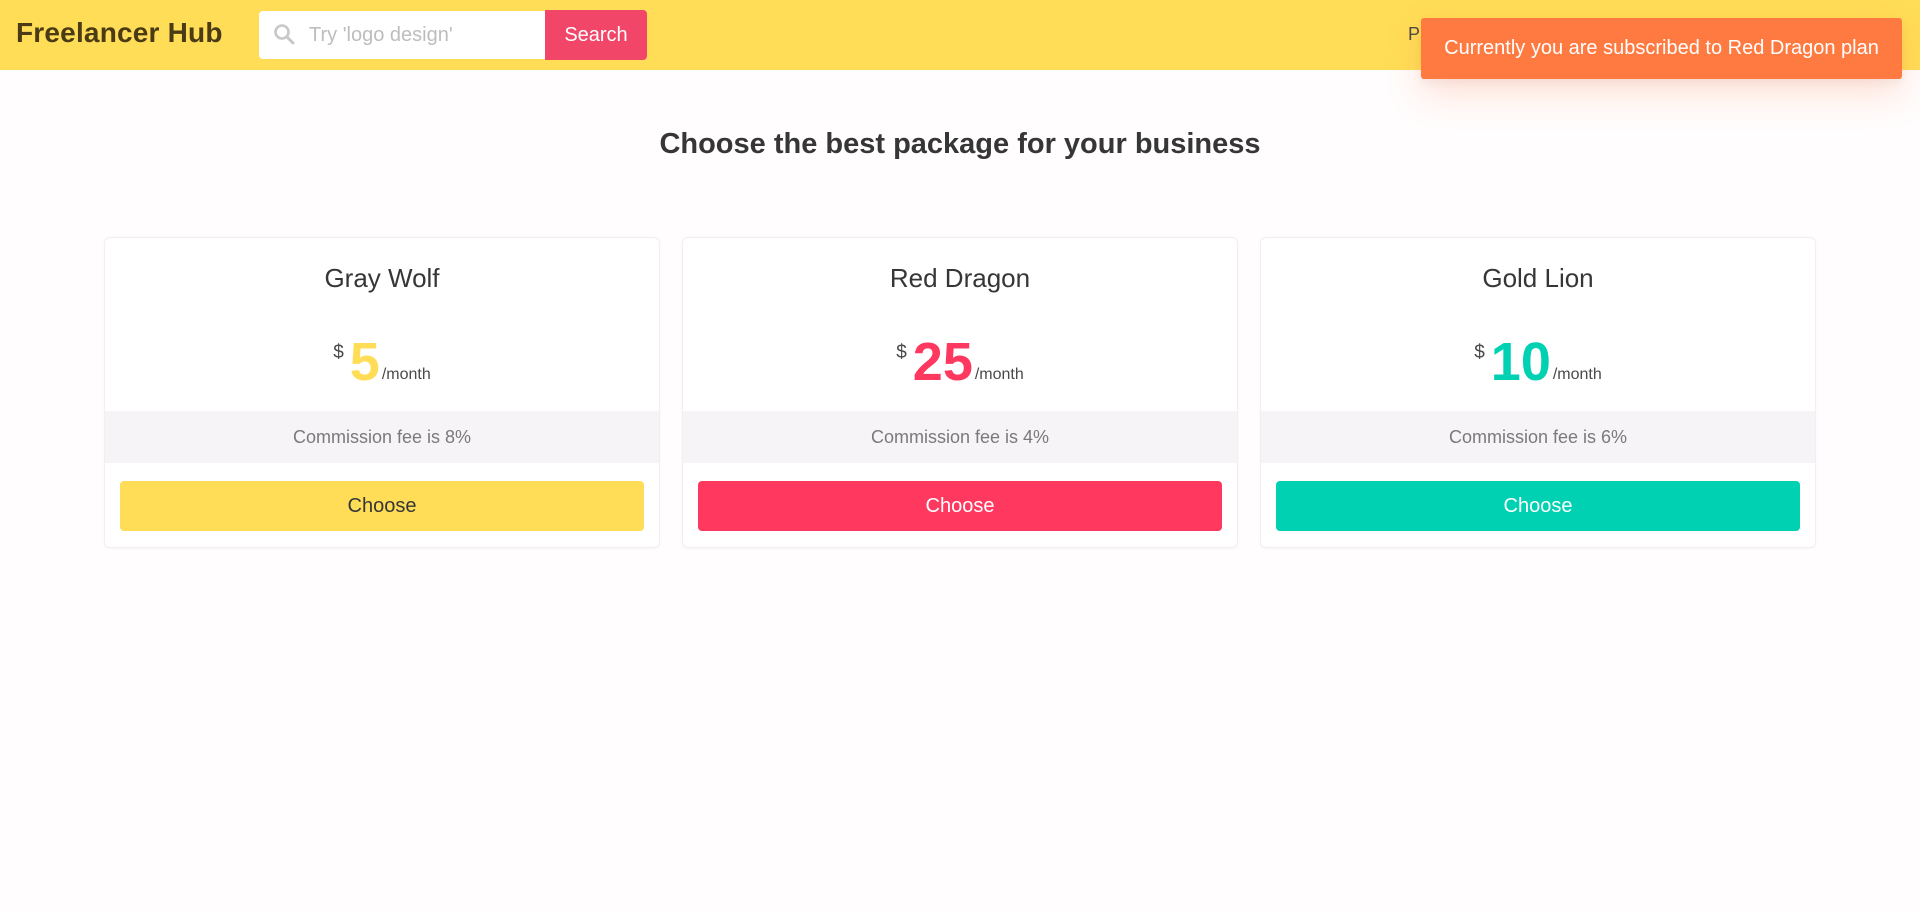 The image size is (1920, 913). What do you see at coordinates (596, 35) in the screenshot?
I see `search-button: Search` at bounding box center [596, 35].